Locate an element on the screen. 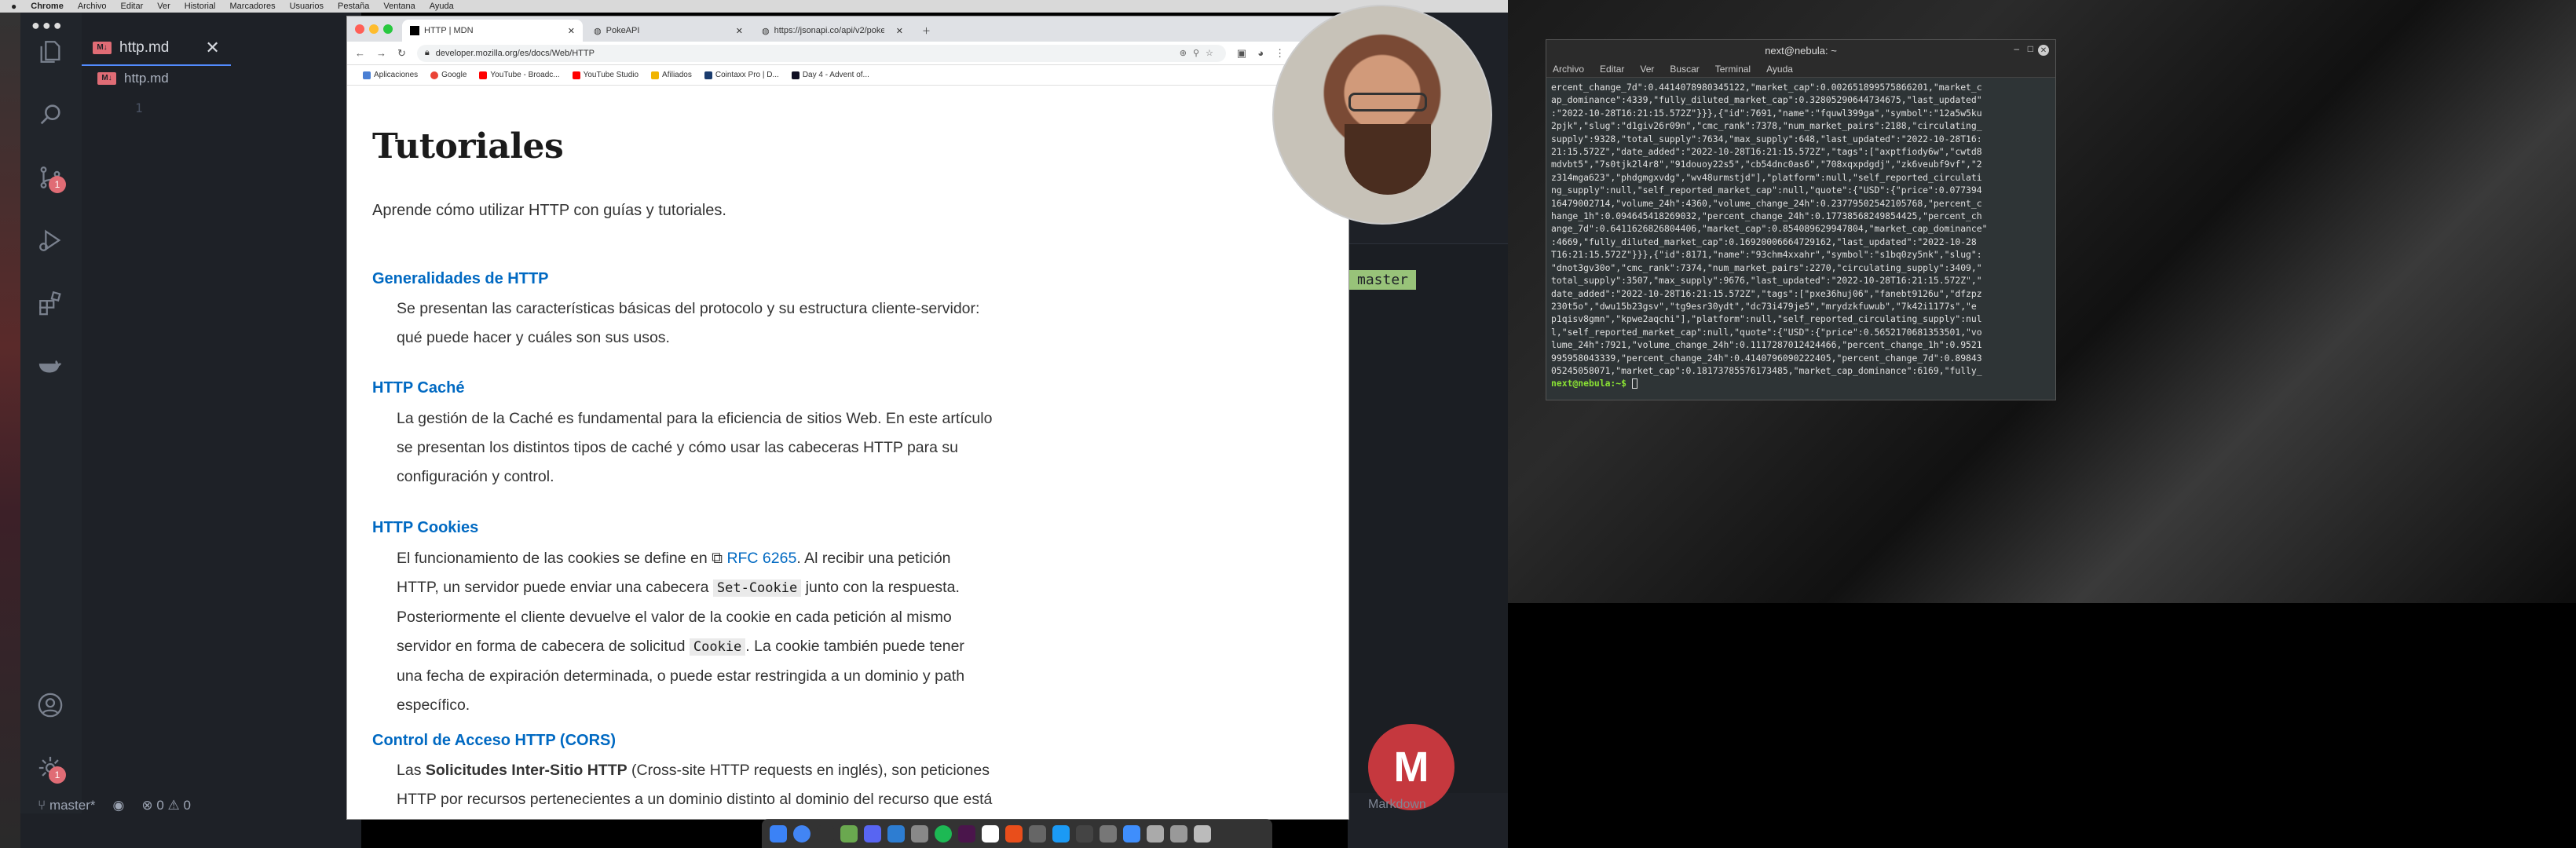  bookmark-youtube-studio: YouTube Studio is located at coordinates (605, 75).